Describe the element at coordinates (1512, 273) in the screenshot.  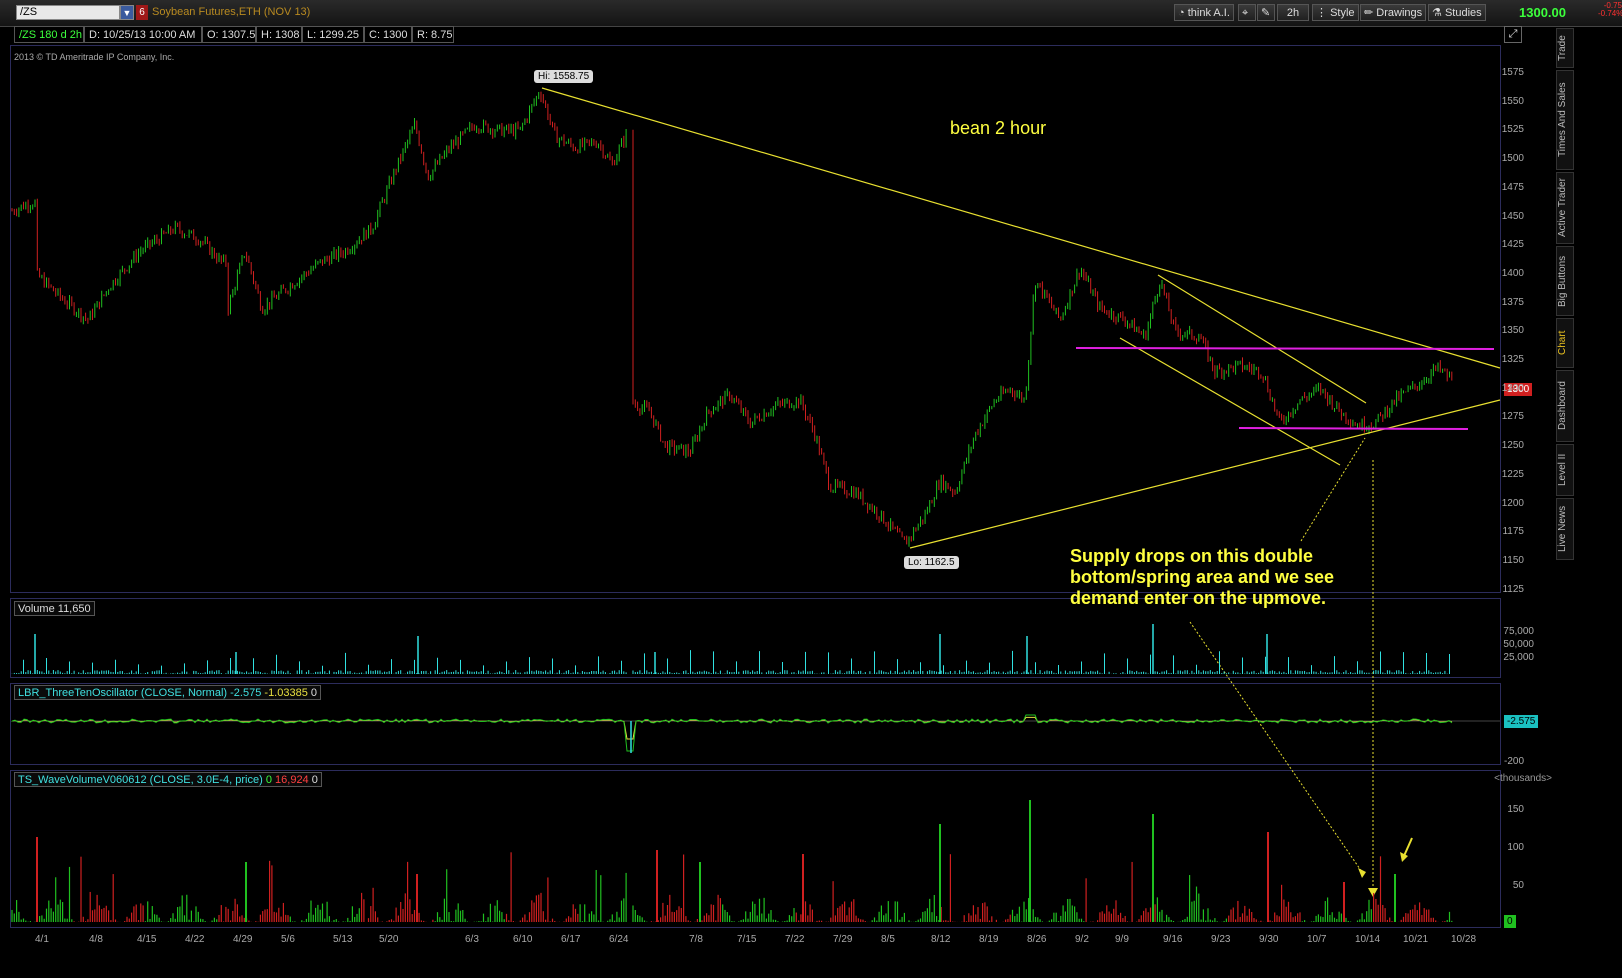
I see `price-axis-tick: 1400` at that location.